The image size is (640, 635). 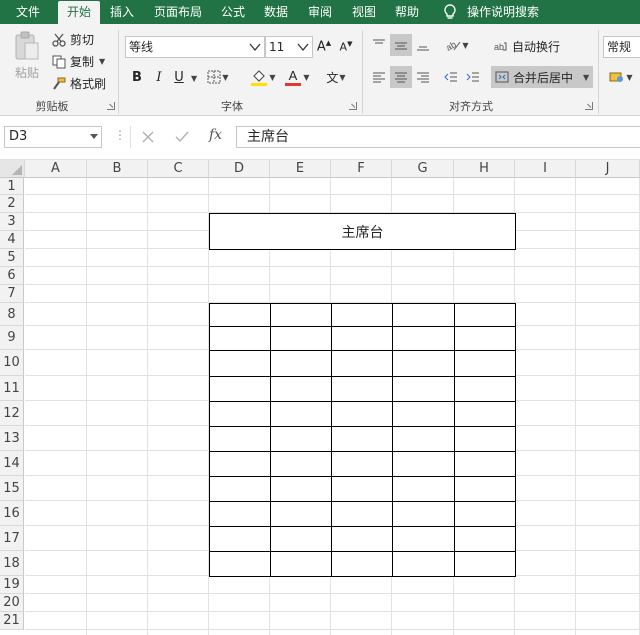 What do you see at coordinates (12, 585) in the screenshot?
I see `row-header-19: 19` at bounding box center [12, 585].